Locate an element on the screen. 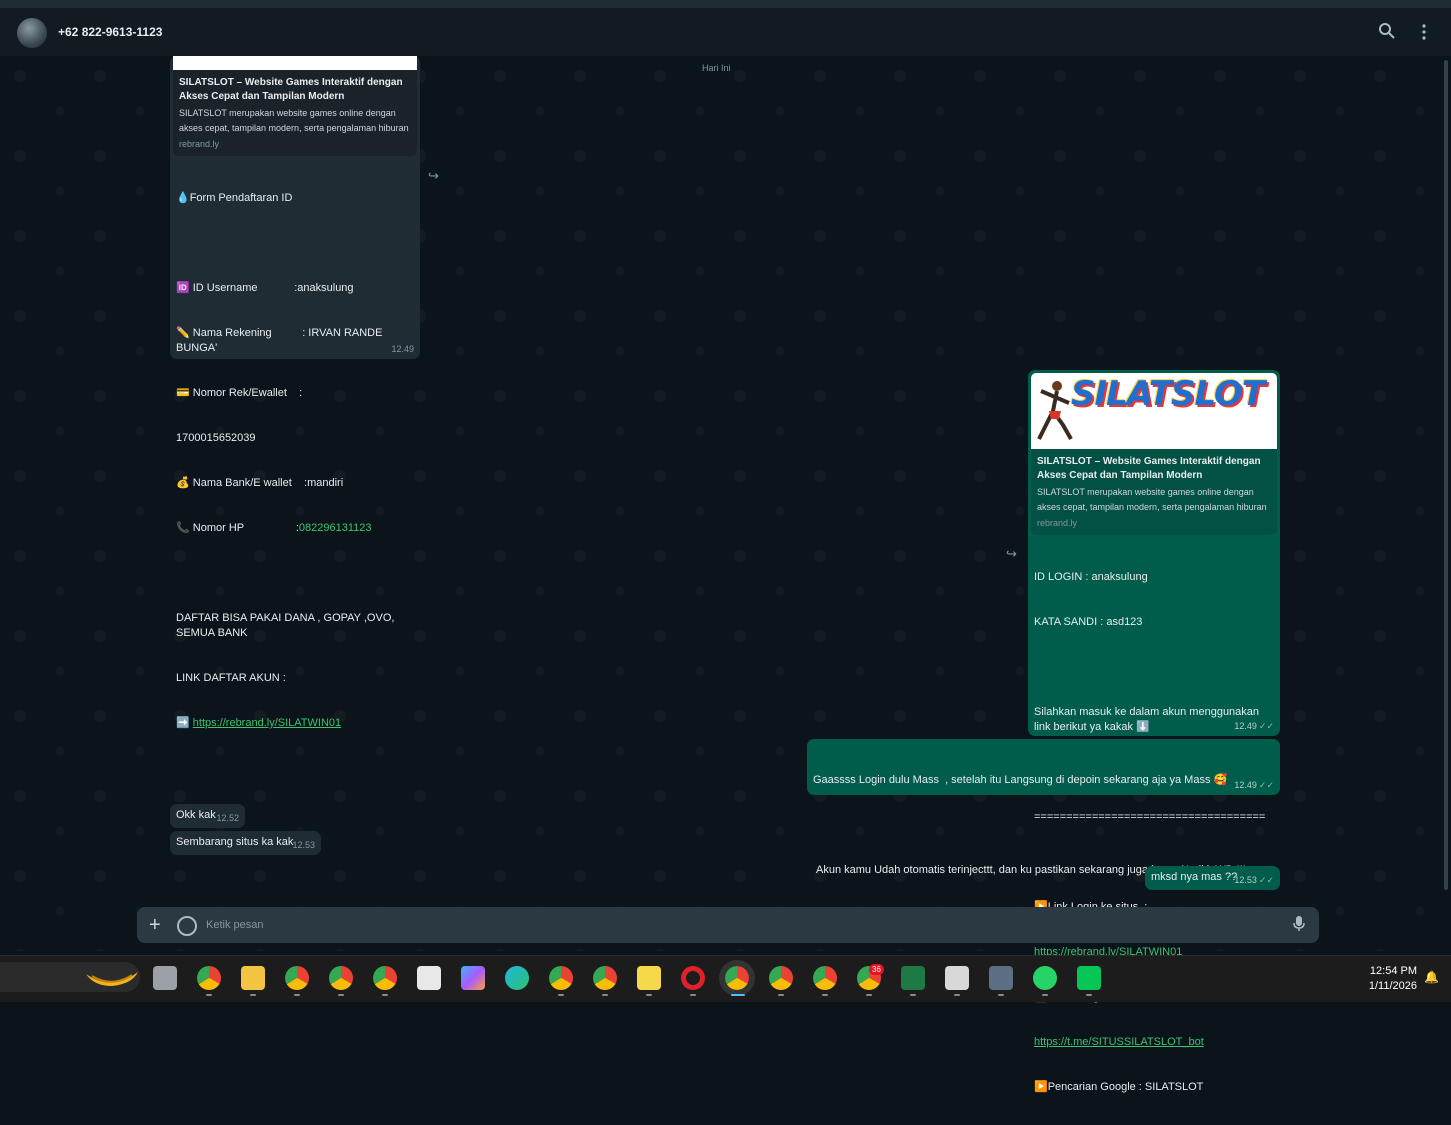  field-username: 🆔 ID Username :anaksulung is located at coordinates (265, 288).